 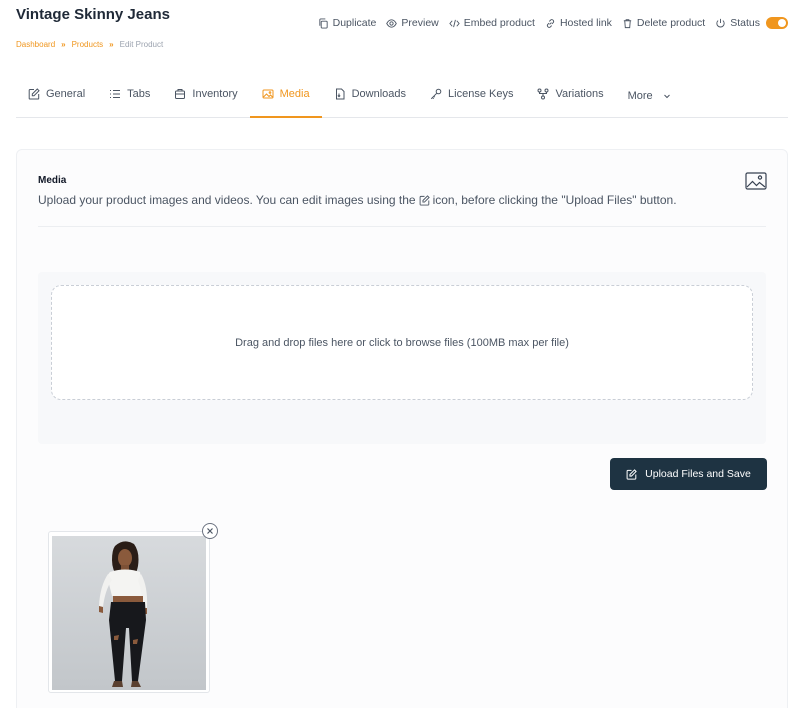 I want to click on tab-general: General, so click(x=56, y=93).